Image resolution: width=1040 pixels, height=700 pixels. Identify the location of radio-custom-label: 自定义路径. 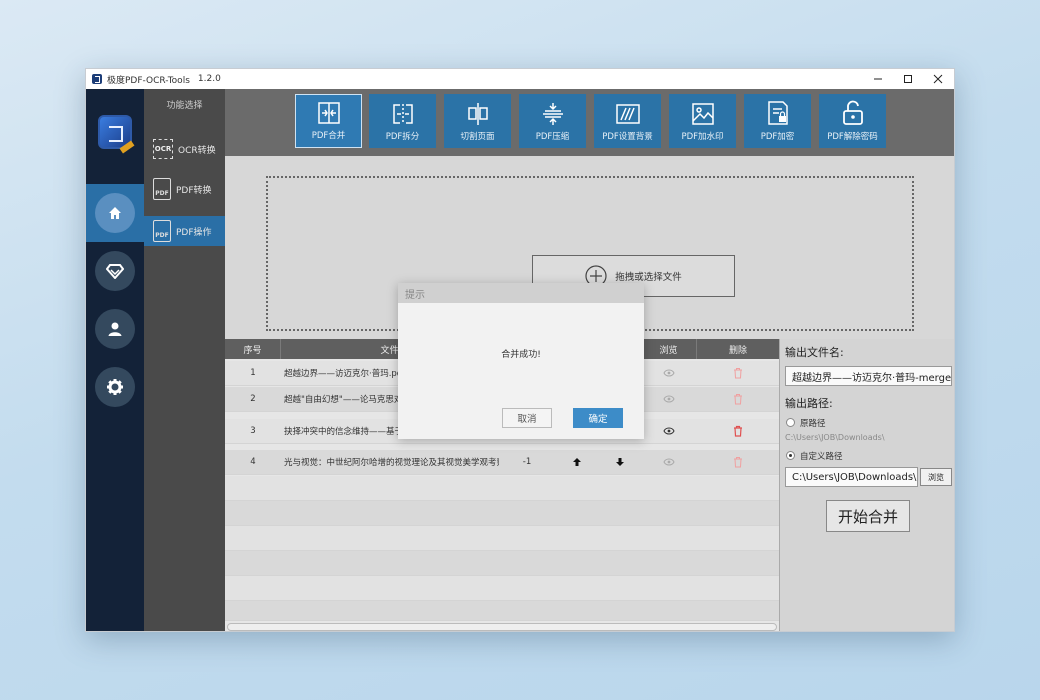
(821, 457).